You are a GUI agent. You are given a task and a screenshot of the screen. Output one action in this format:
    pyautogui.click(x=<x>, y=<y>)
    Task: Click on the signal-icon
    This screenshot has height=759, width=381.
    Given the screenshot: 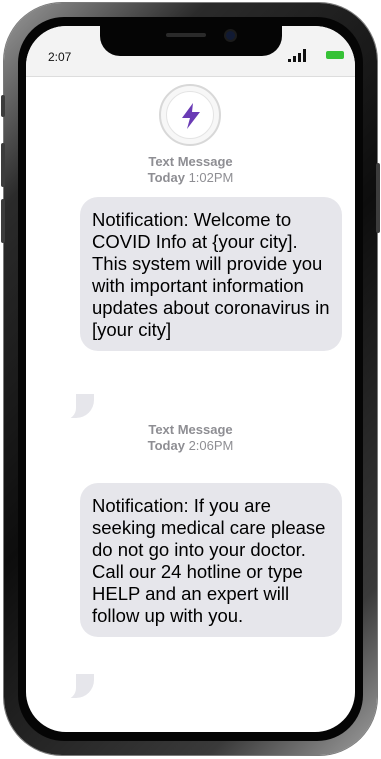 What is the action you would take?
    pyautogui.click(x=301, y=55)
    